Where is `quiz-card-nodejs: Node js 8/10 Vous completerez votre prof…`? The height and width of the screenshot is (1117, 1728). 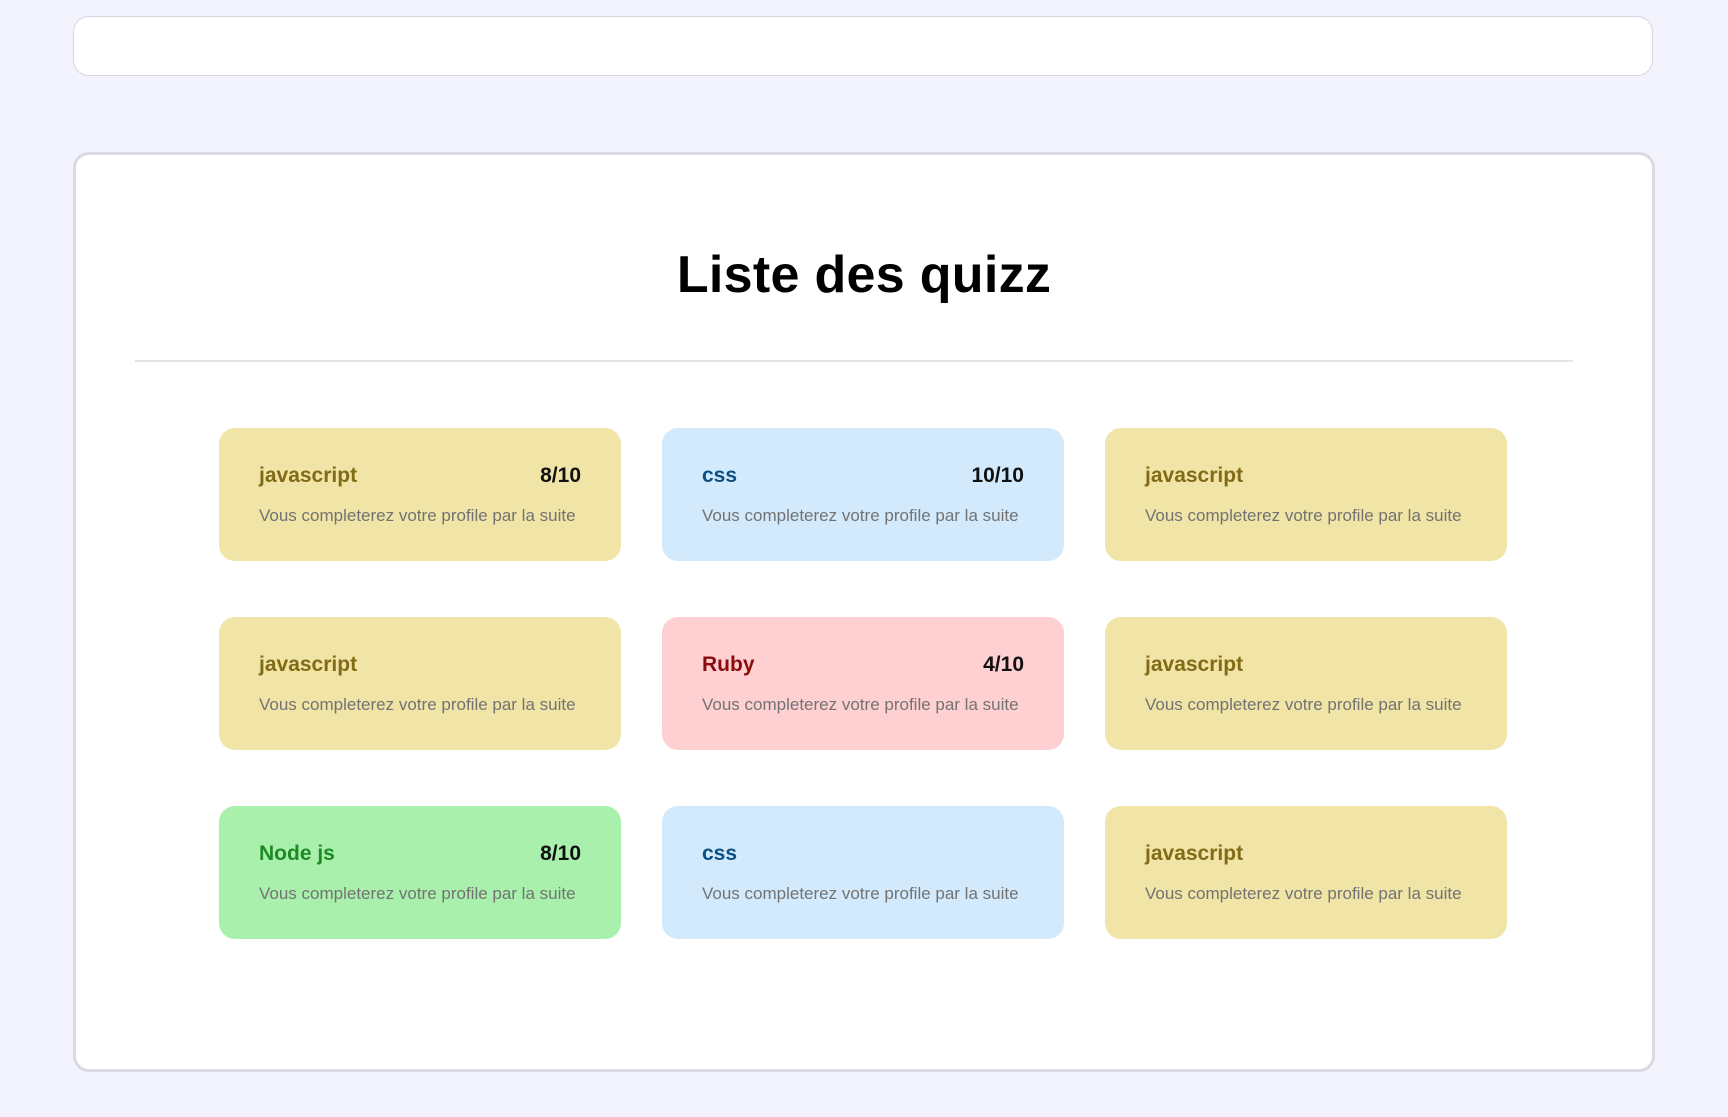
quiz-card-nodejs: Node js 8/10 Vous completerez votre prof… is located at coordinates (420, 872).